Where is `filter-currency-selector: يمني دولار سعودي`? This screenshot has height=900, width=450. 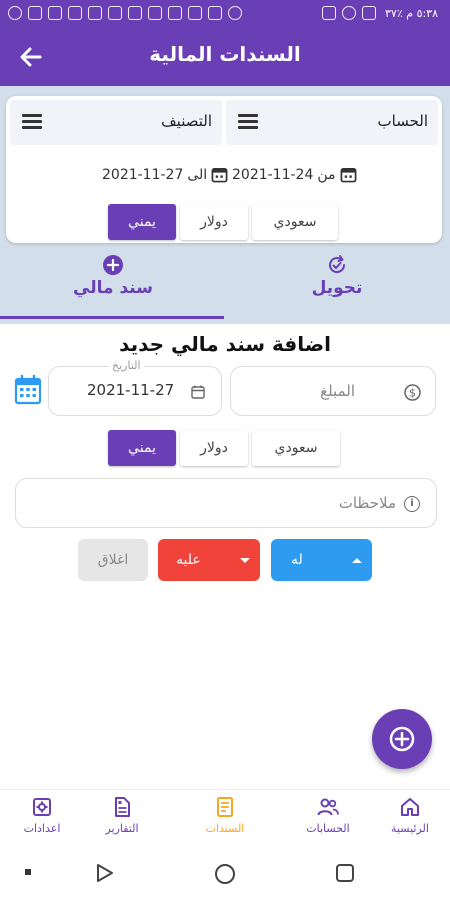 filter-currency-selector: يمني دولار سعودي is located at coordinates (225, 222).